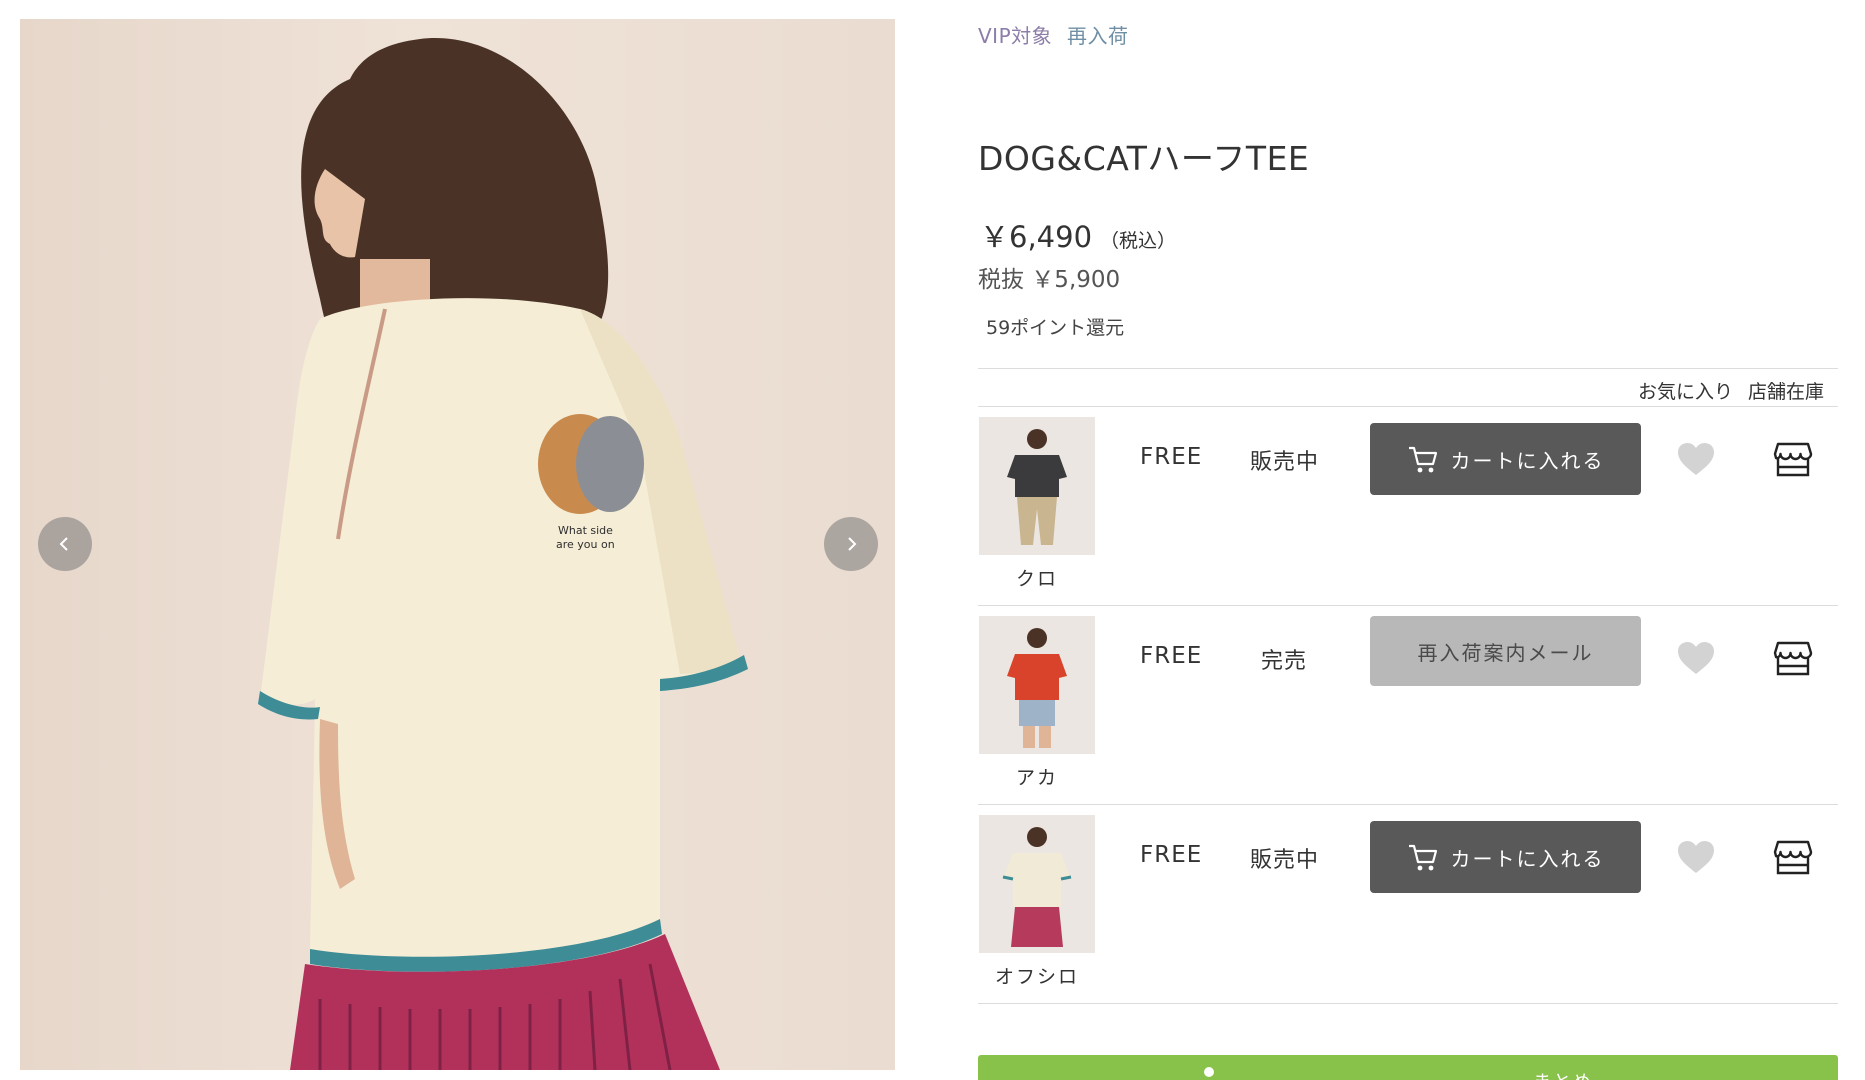 The width and height of the screenshot is (1865, 1080). What do you see at coordinates (585, 544) in the screenshot?
I see `print-text-line-2: are you on` at bounding box center [585, 544].